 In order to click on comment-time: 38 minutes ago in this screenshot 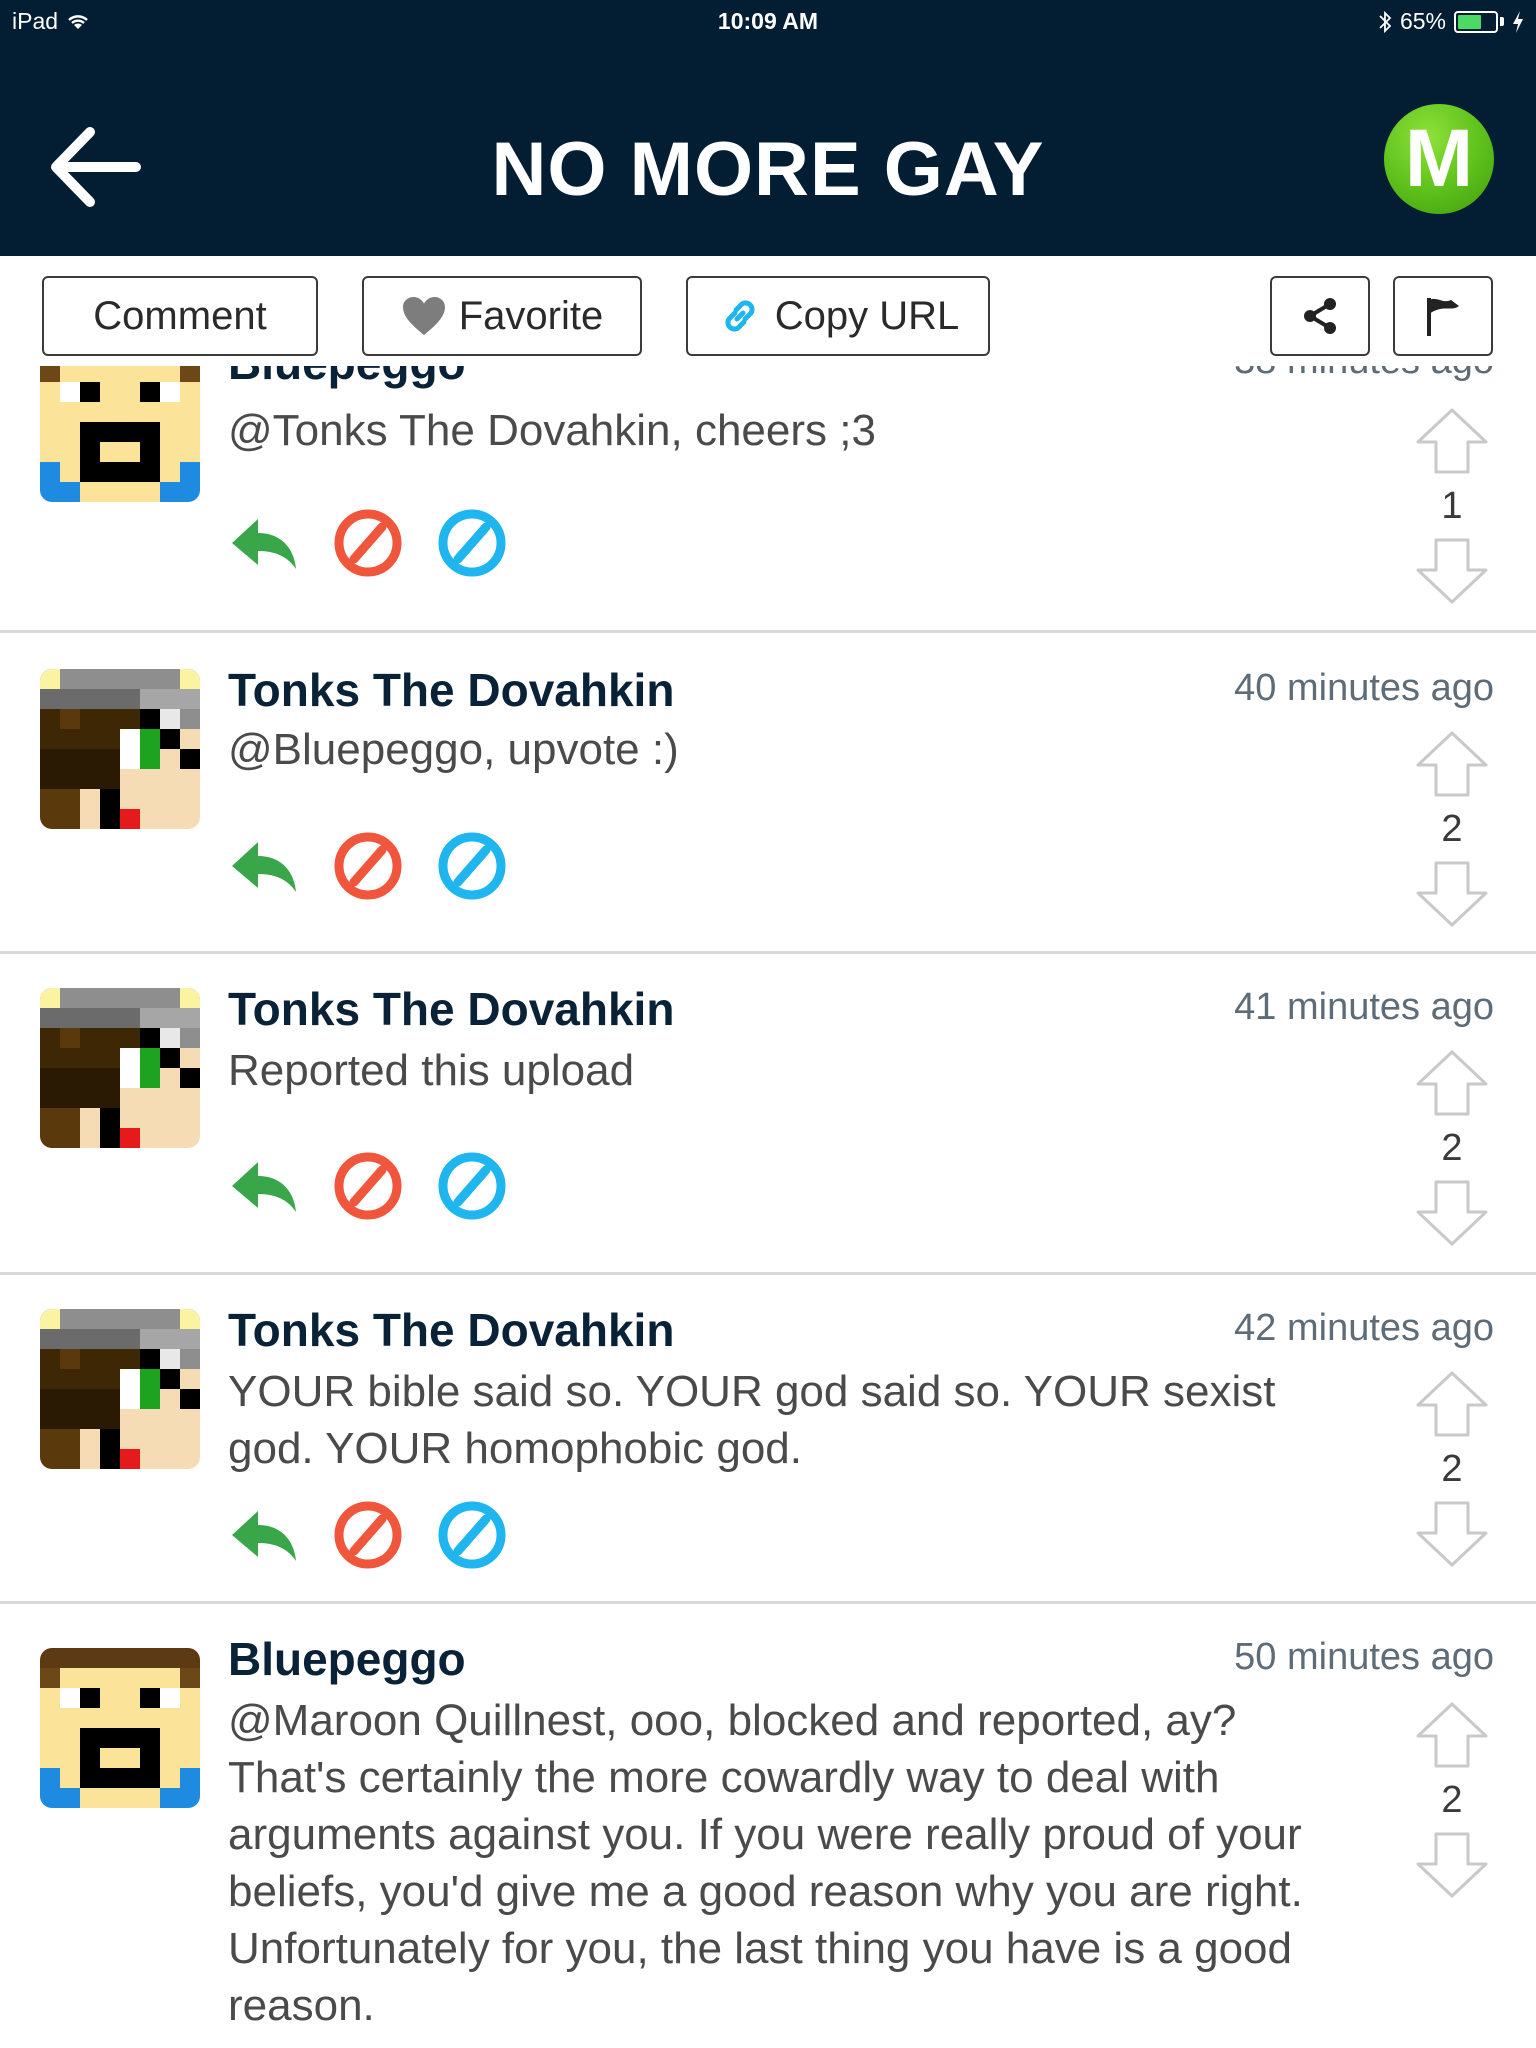, I will do `click(1364, 374)`.